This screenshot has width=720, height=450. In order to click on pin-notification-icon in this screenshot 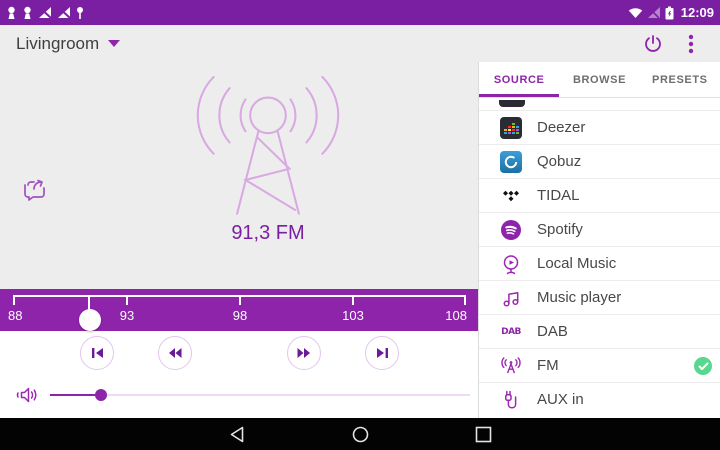, I will do `click(80, 12)`.